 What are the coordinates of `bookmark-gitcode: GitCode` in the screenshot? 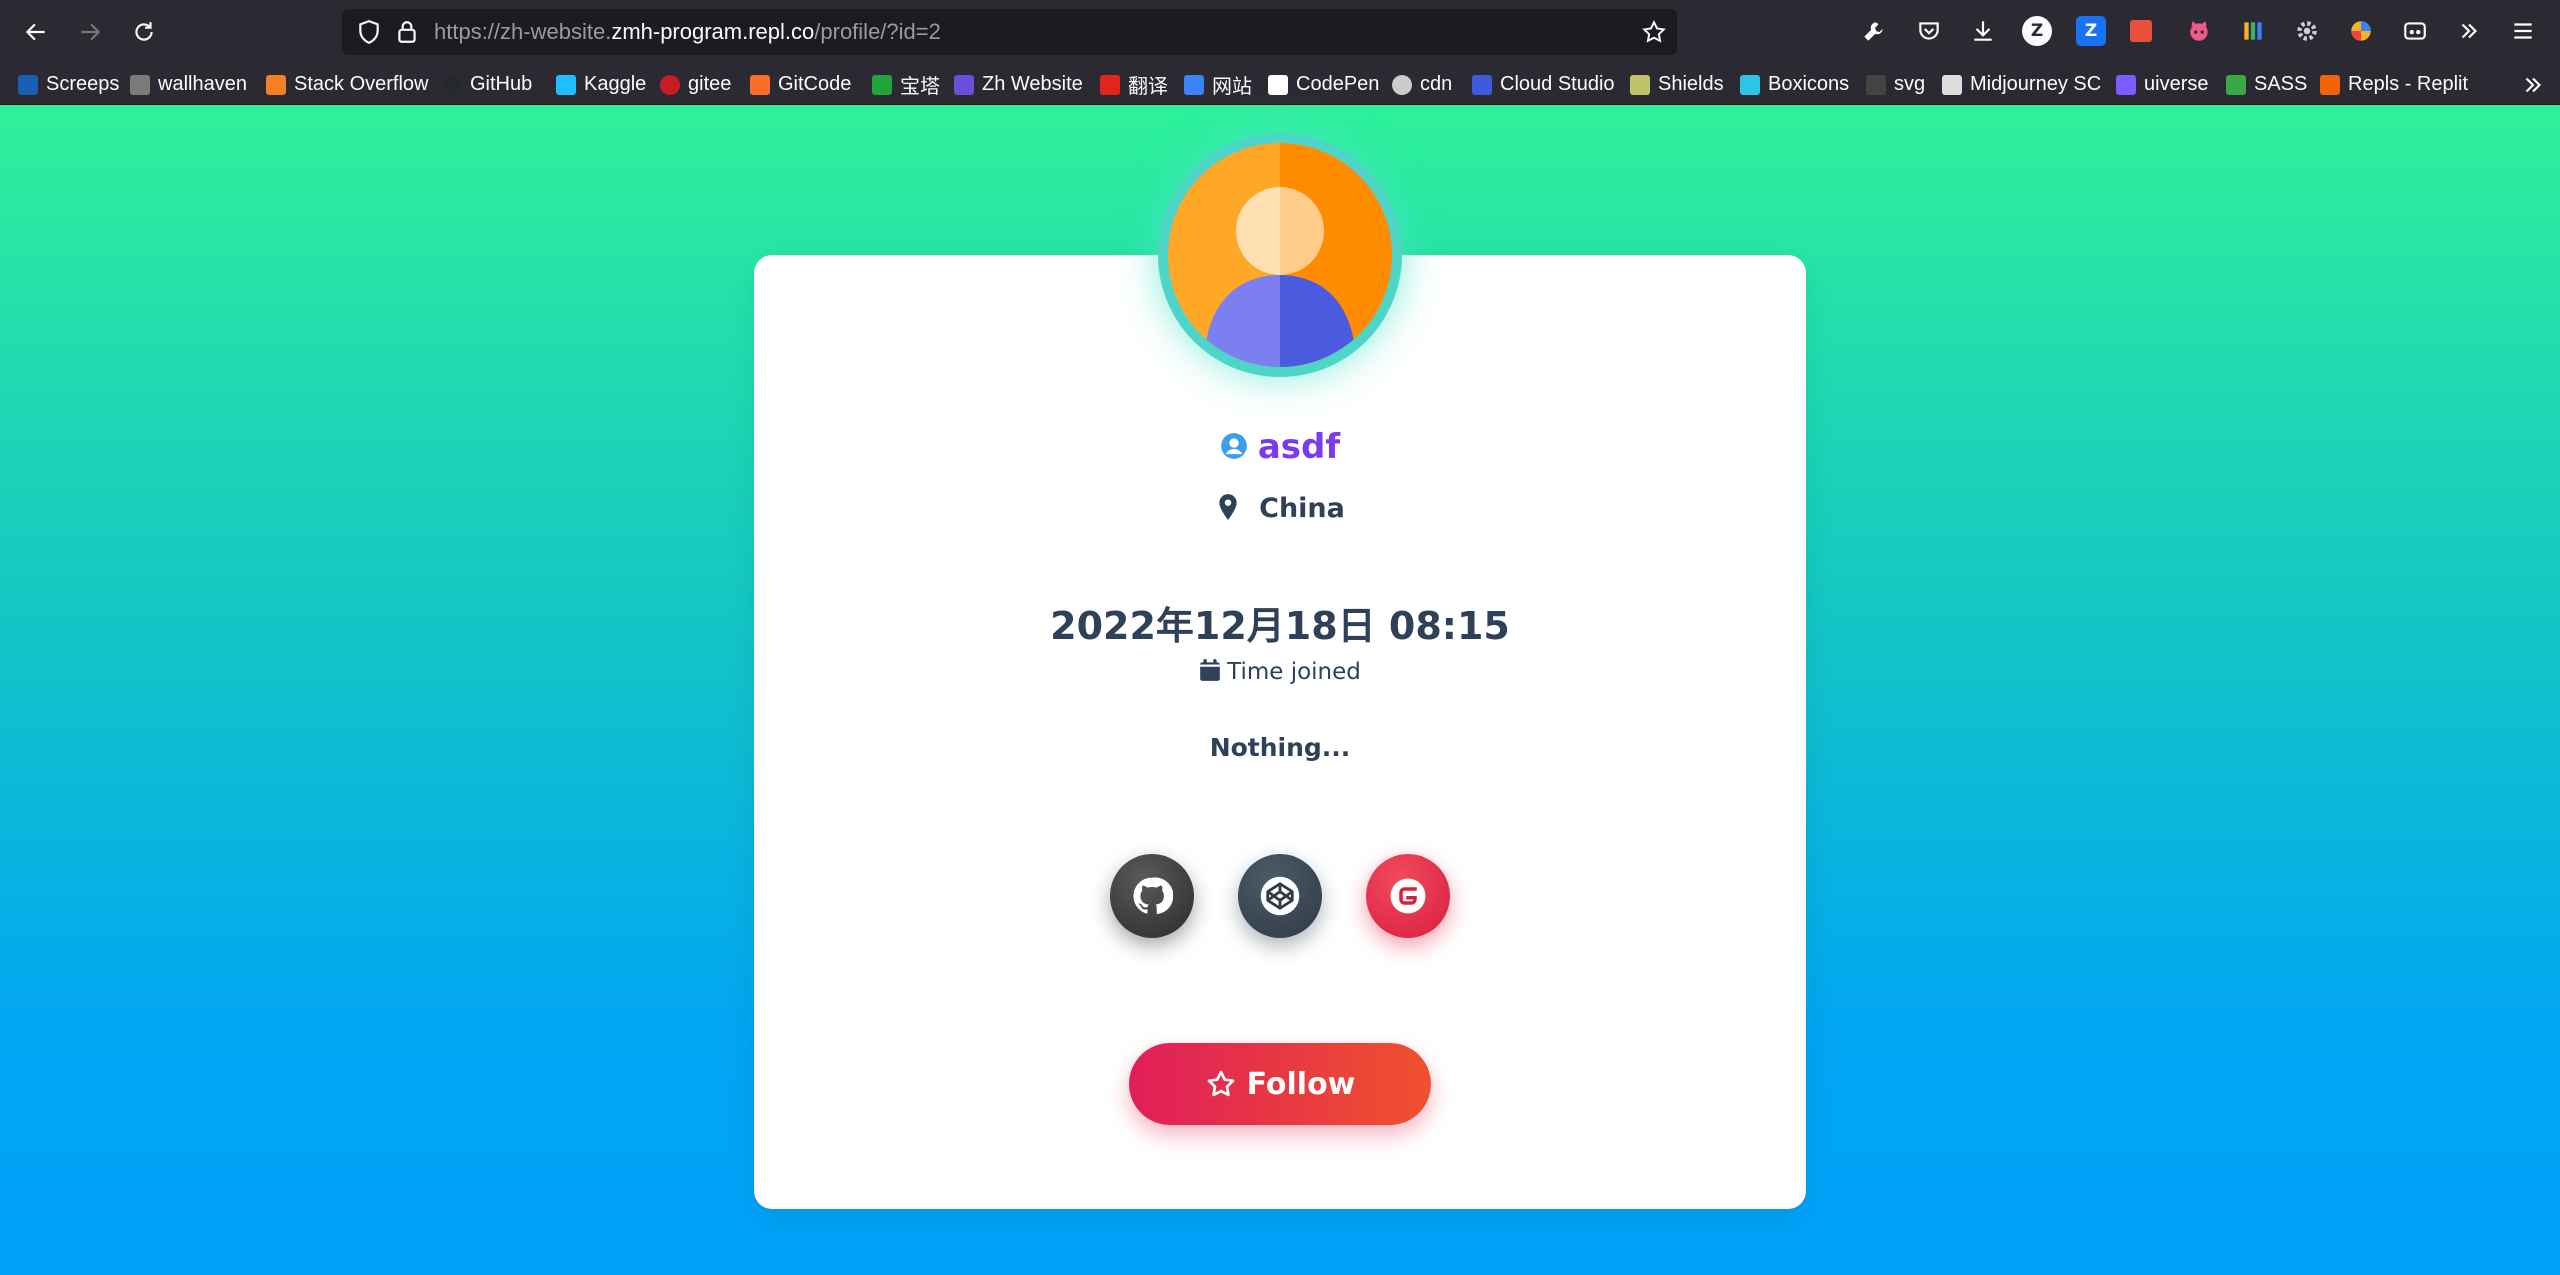 It's located at (800, 84).